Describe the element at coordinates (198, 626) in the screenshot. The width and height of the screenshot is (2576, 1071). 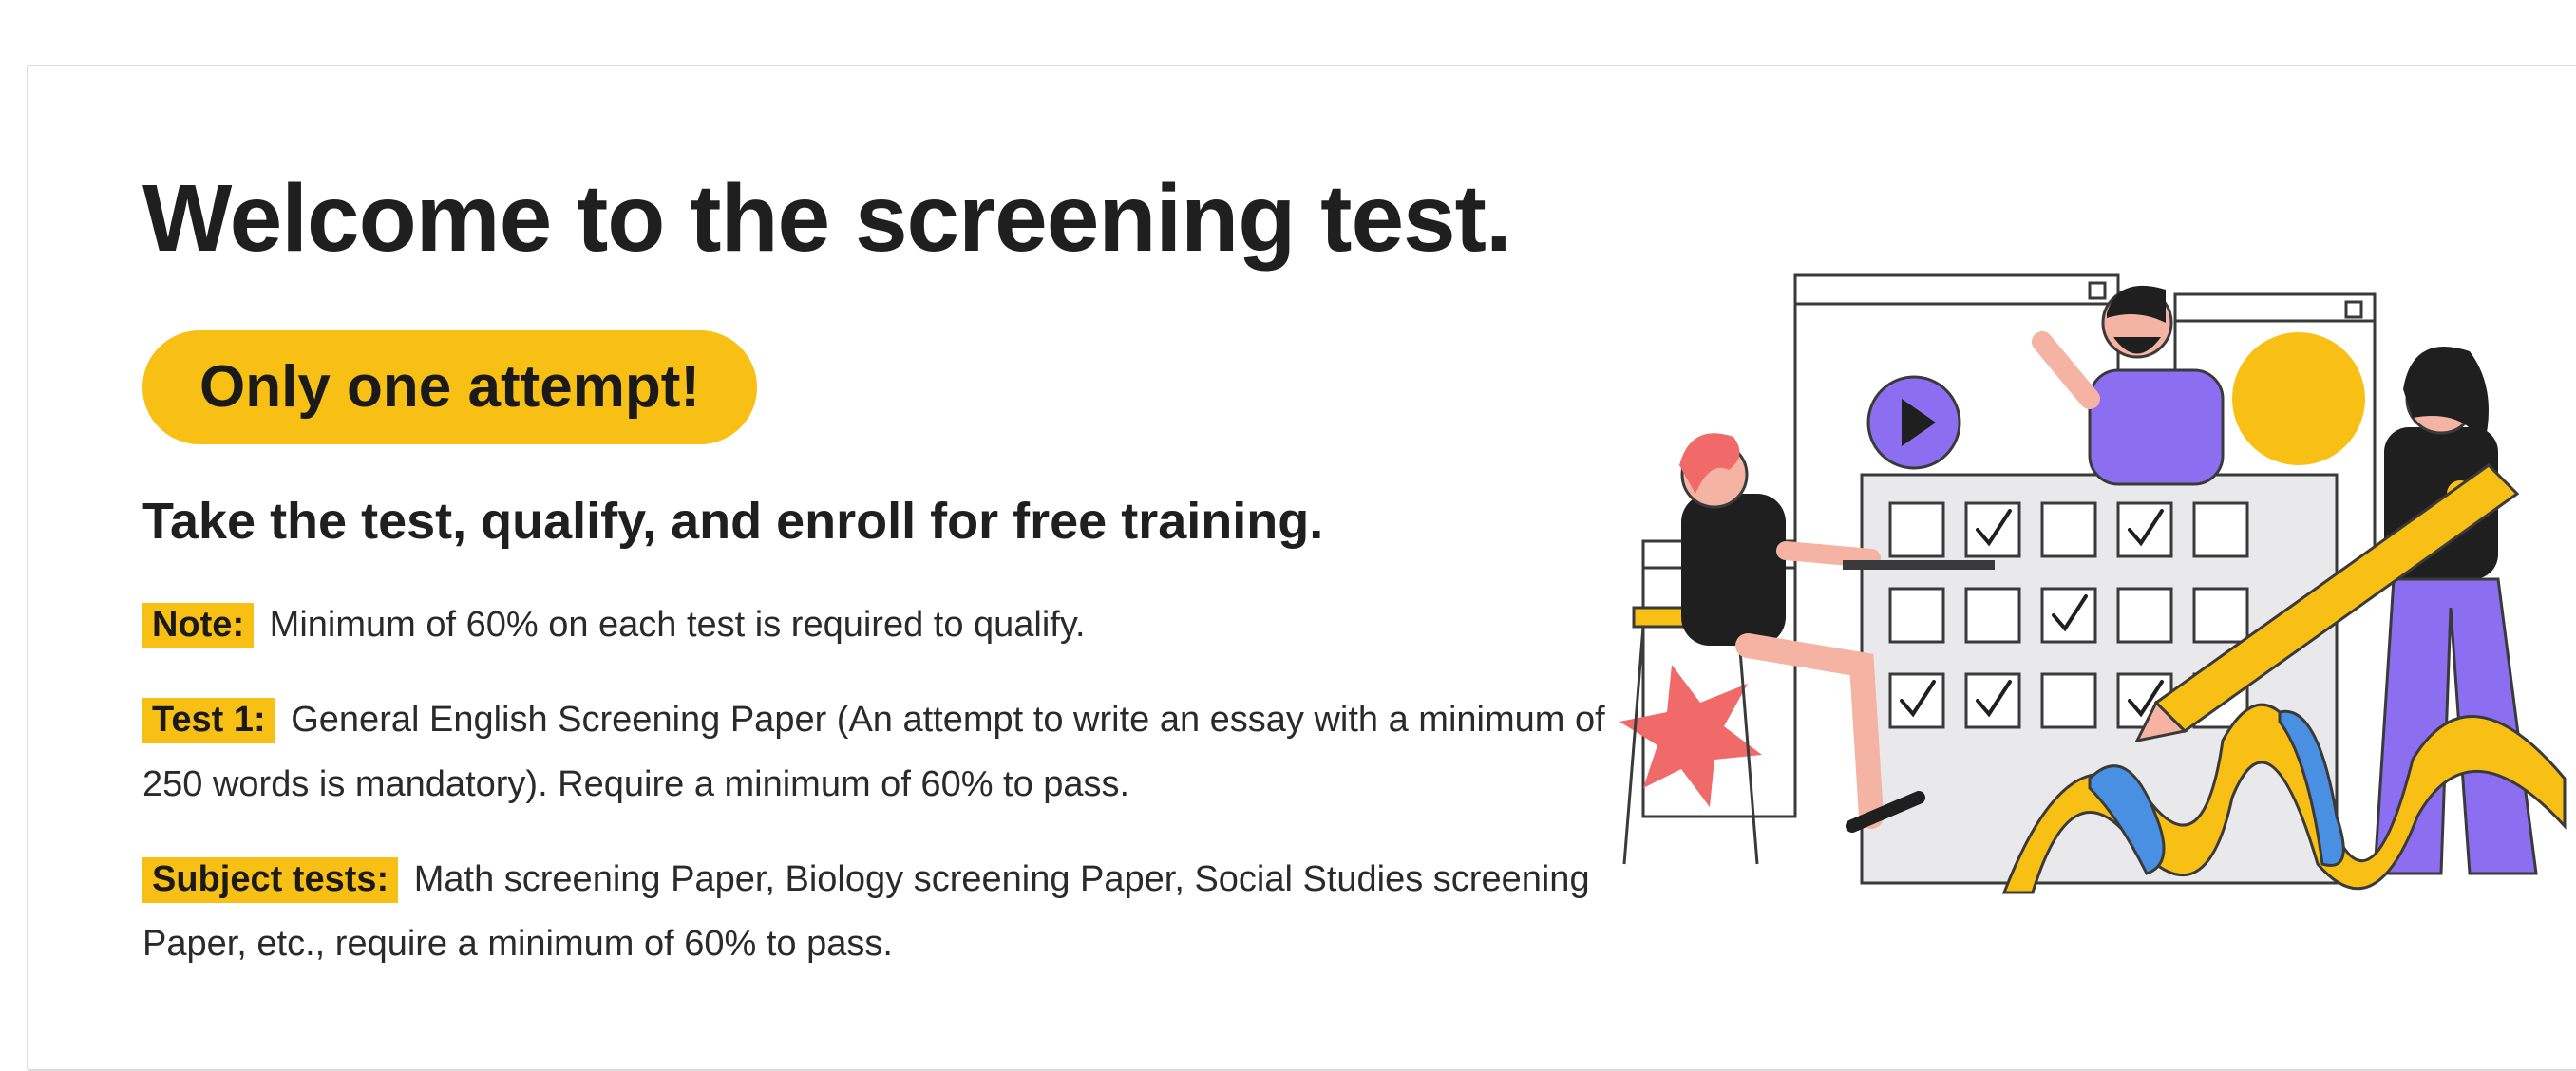
I see `note-label: Note:` at that location.